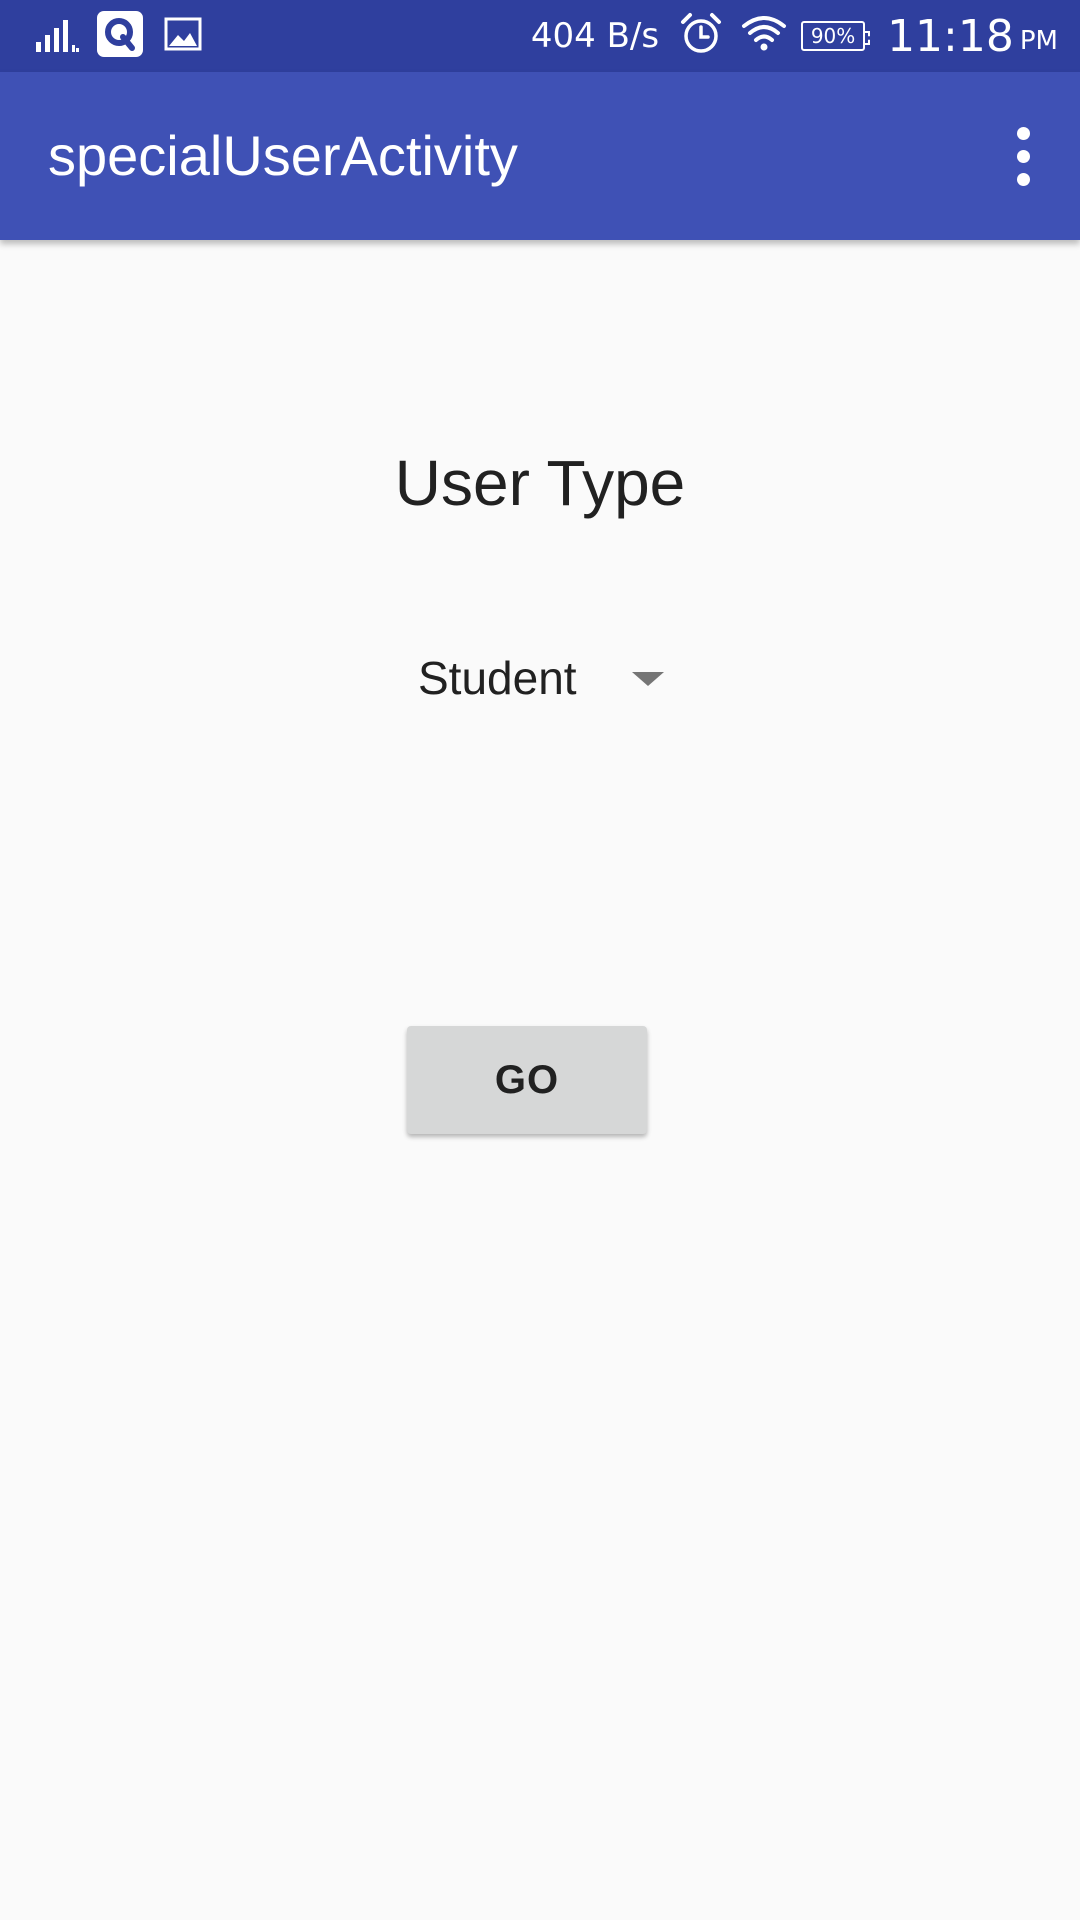 This screenshot has height=1920, width=1080. Describe the element at coordinates (648, 679) in the screenshot. I see `dropdown-arrow-icon` at that location.